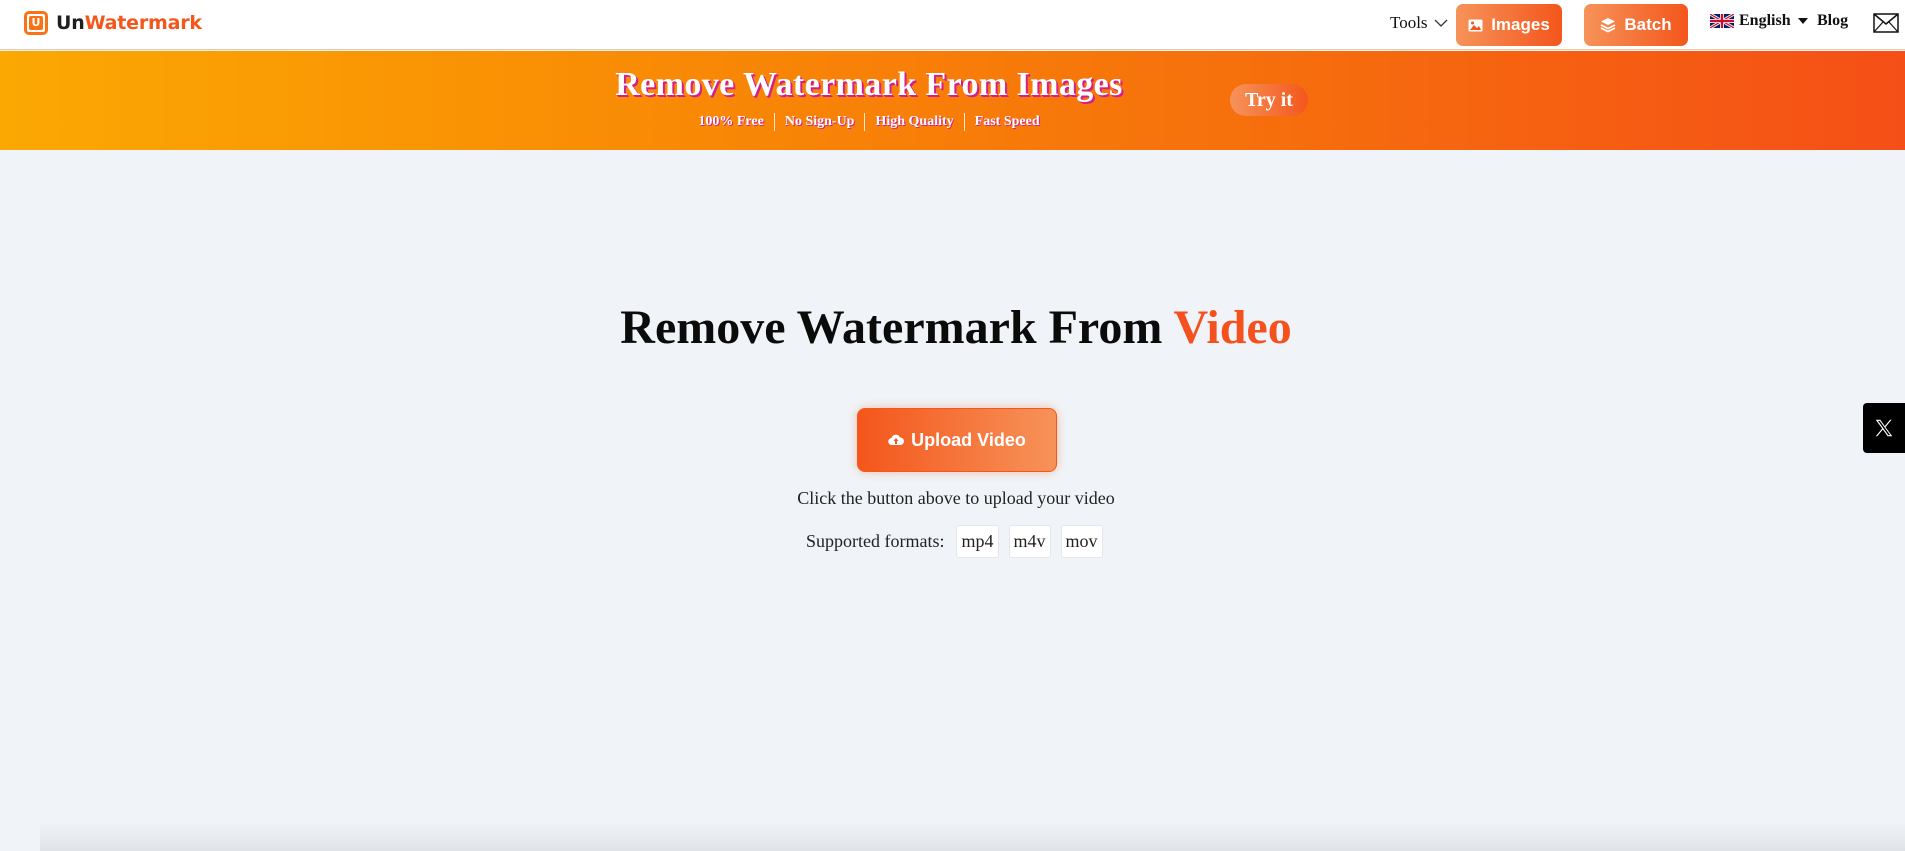 This screenshot has height=851, width=1905. I want to click on logo-mark-letter: U, so click(36, 23).